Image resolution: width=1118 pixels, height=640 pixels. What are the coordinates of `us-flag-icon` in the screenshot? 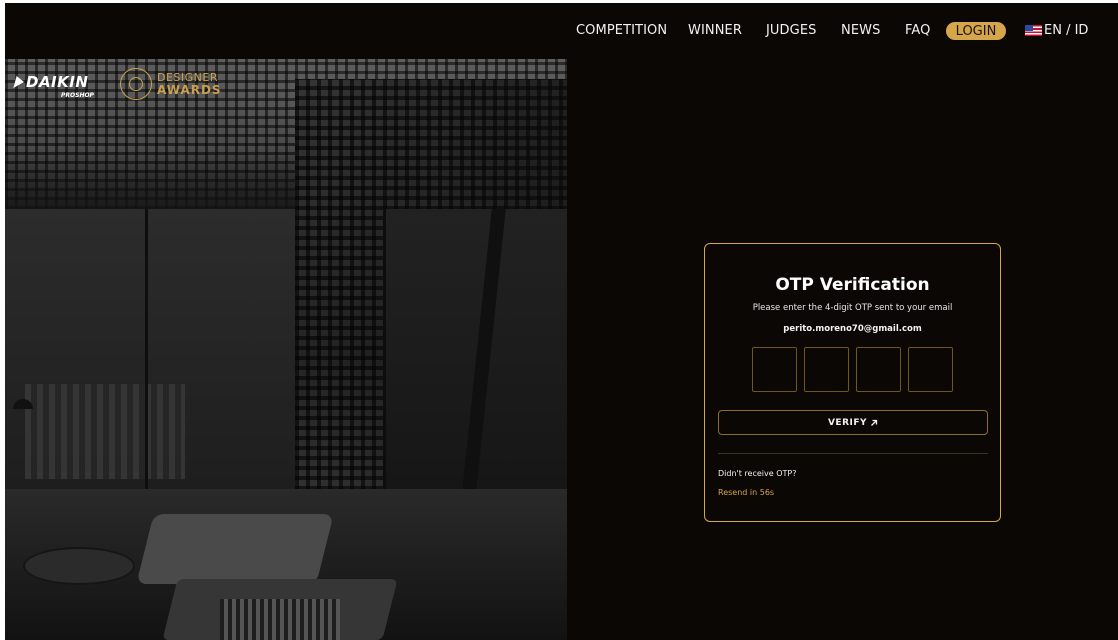 It's located at (1033, 30).